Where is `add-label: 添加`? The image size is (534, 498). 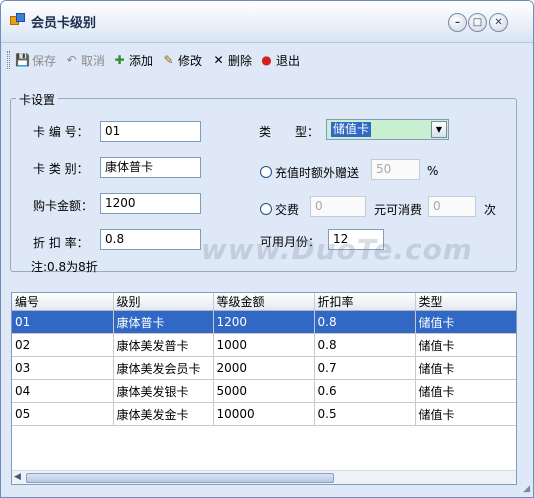 add-label: 添加 is located at coordinates (141, 60).